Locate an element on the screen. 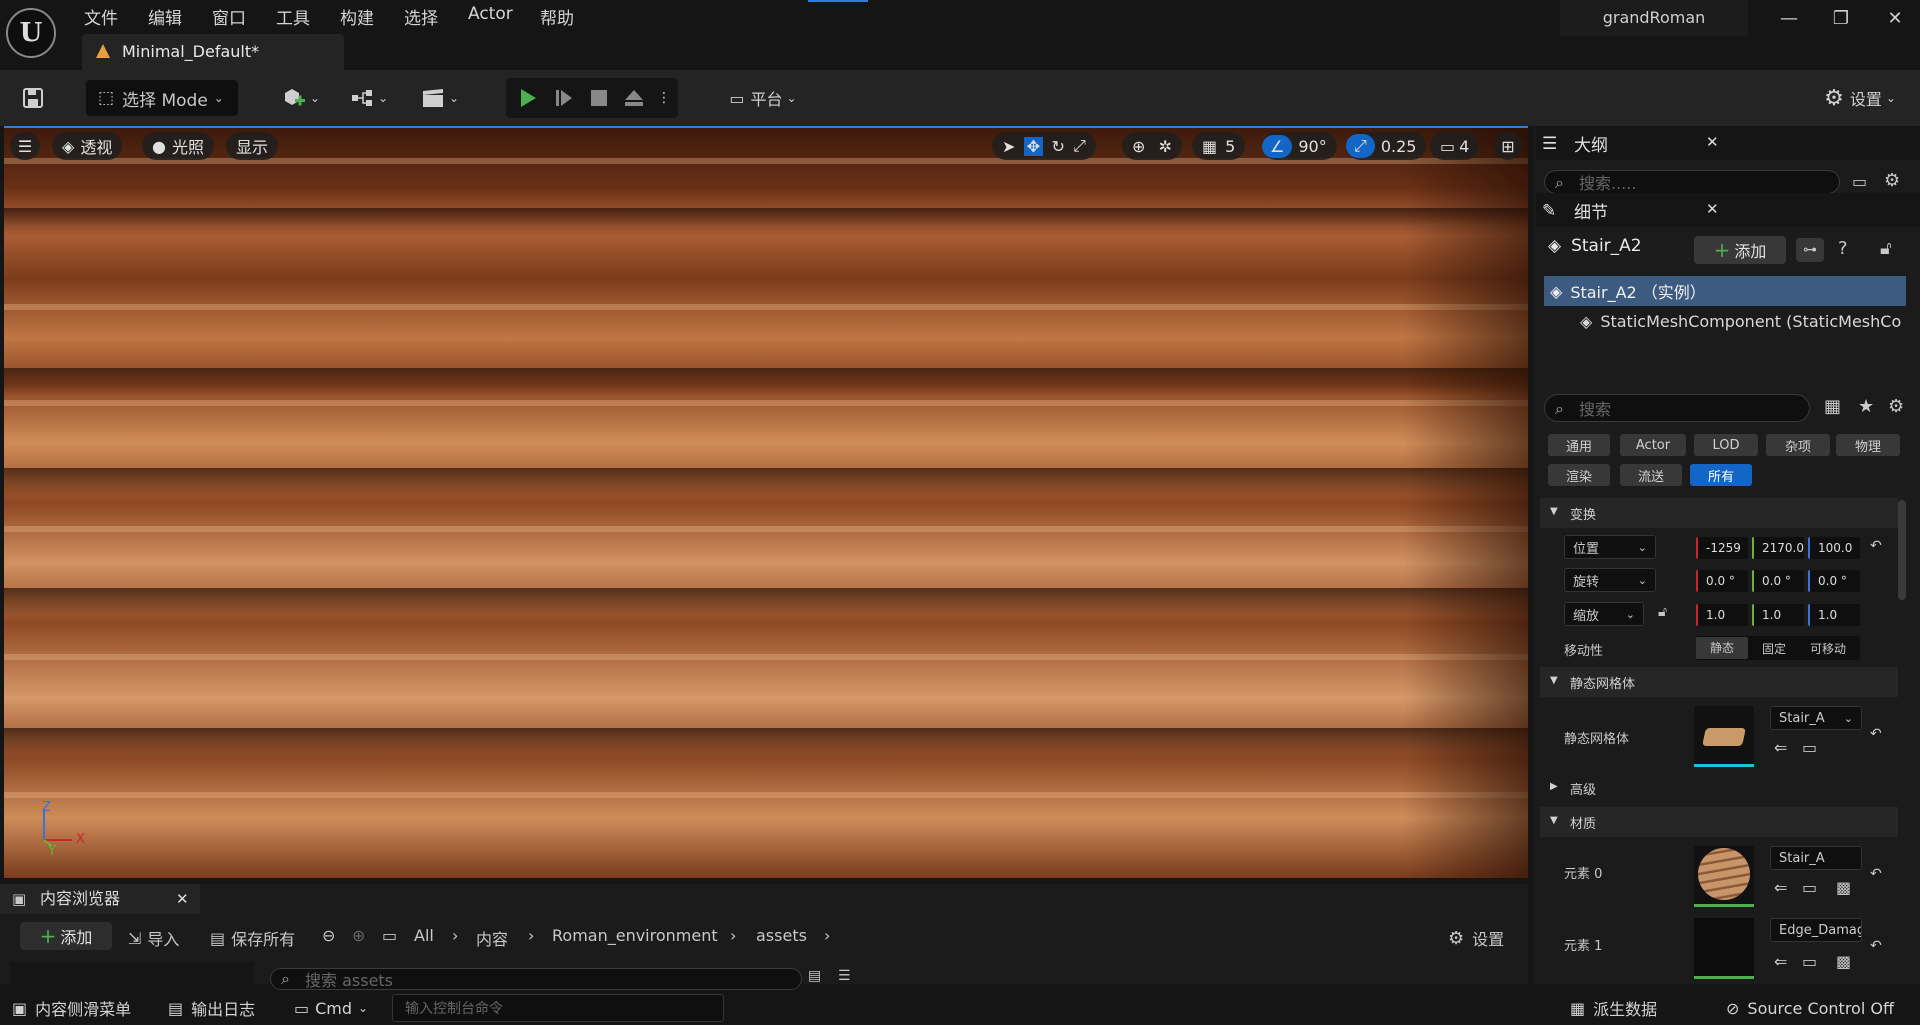  rotation-x-field: 0.0 ° is located at coordinates (1722, 581).